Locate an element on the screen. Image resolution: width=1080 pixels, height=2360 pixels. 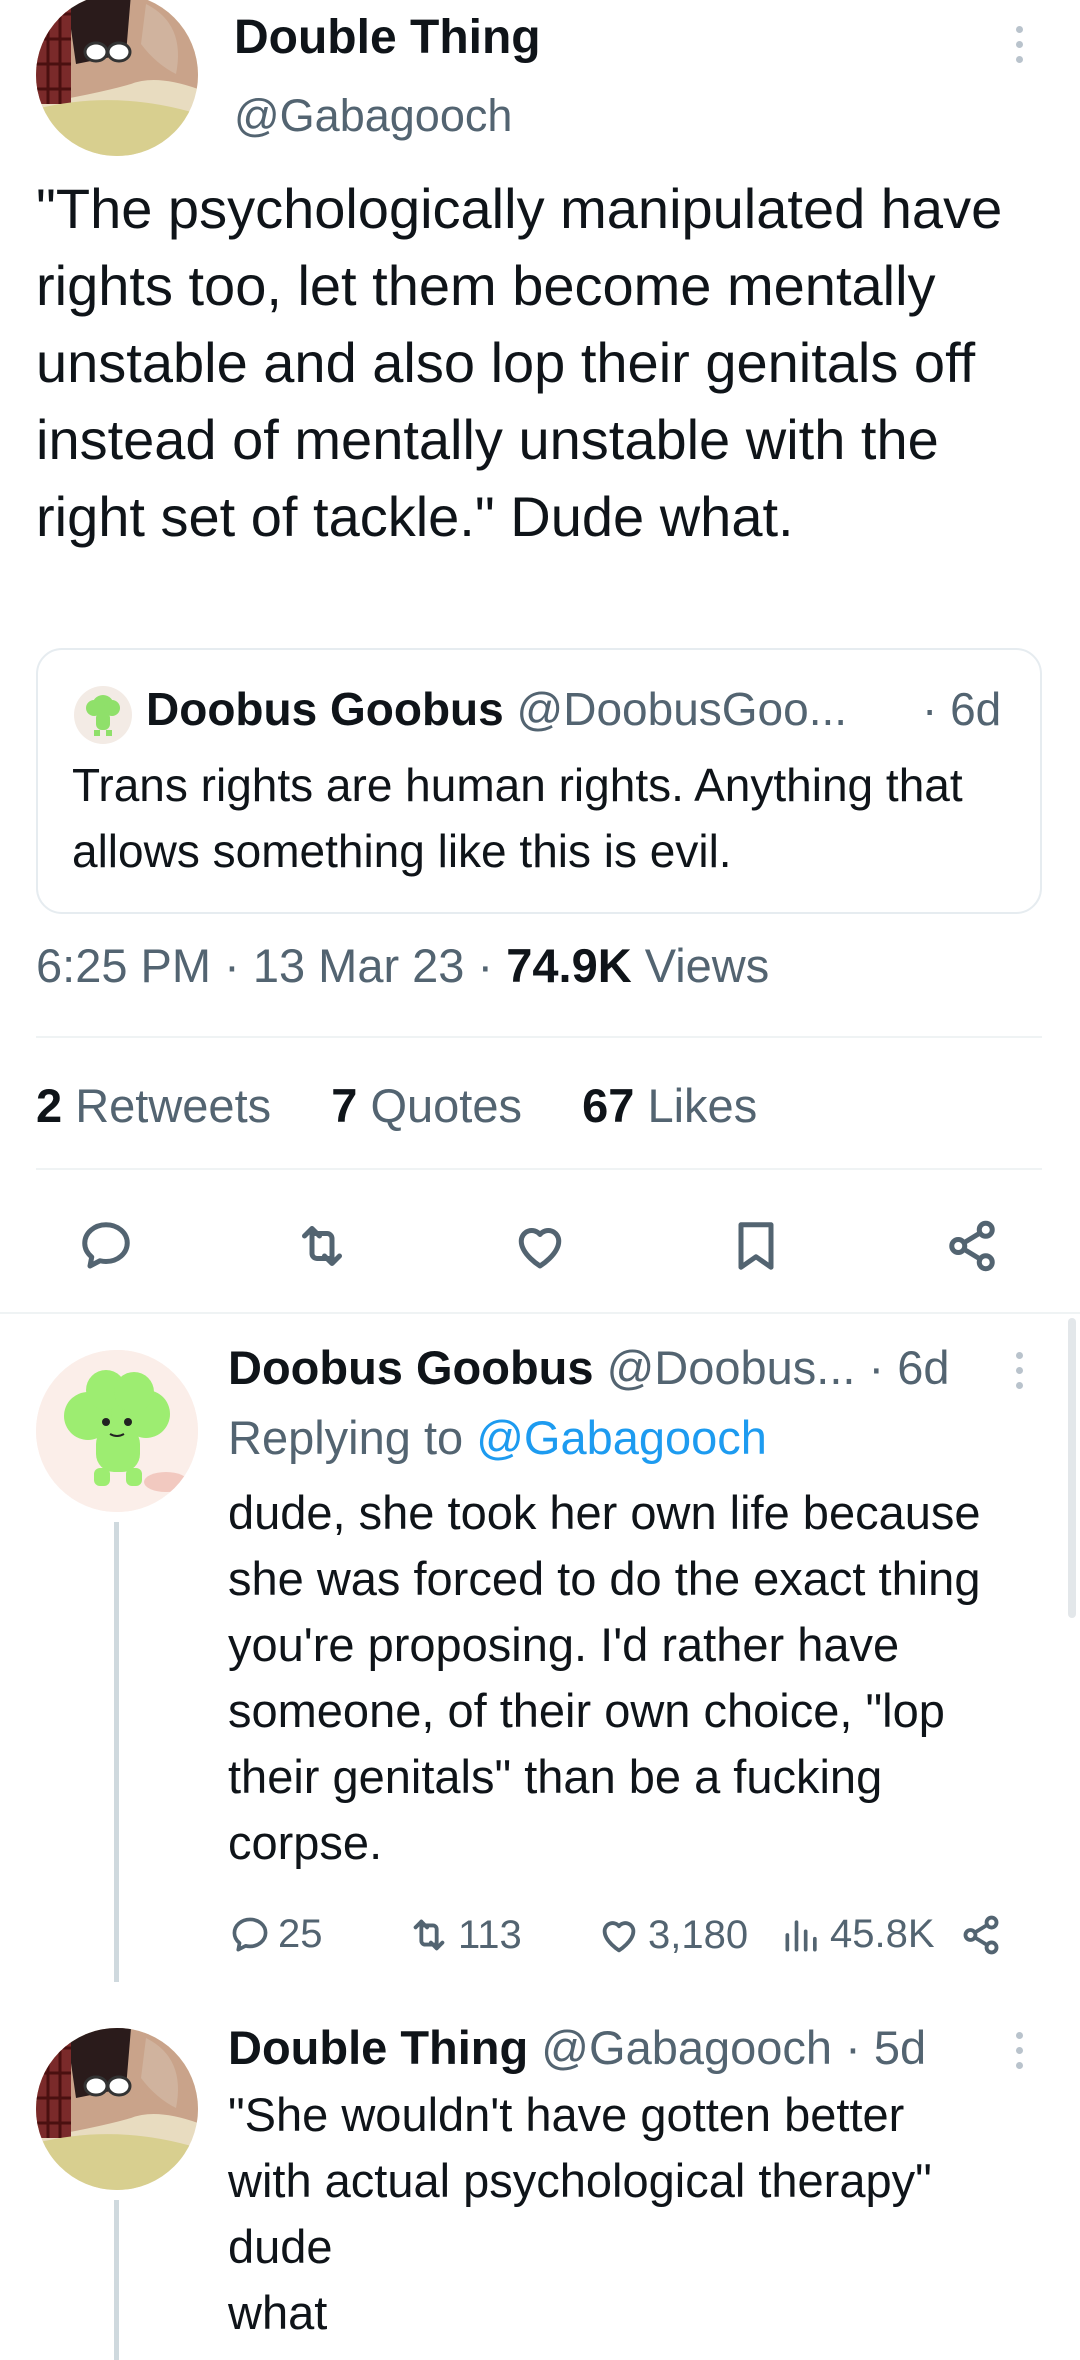
reply-text-line: you're proposing. I'd rather have is located at coordinates (564, 1644).